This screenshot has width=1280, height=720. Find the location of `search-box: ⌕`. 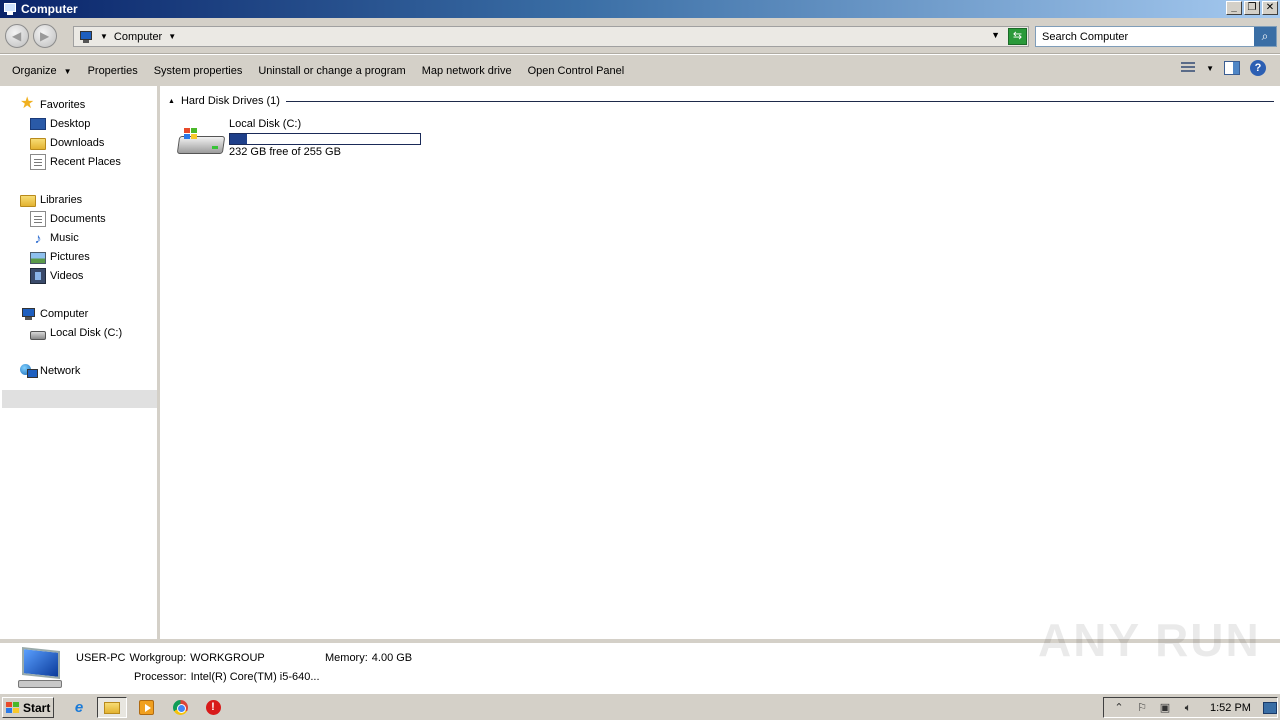

search-box: ⌕ is located at coordinates (1156, 36).